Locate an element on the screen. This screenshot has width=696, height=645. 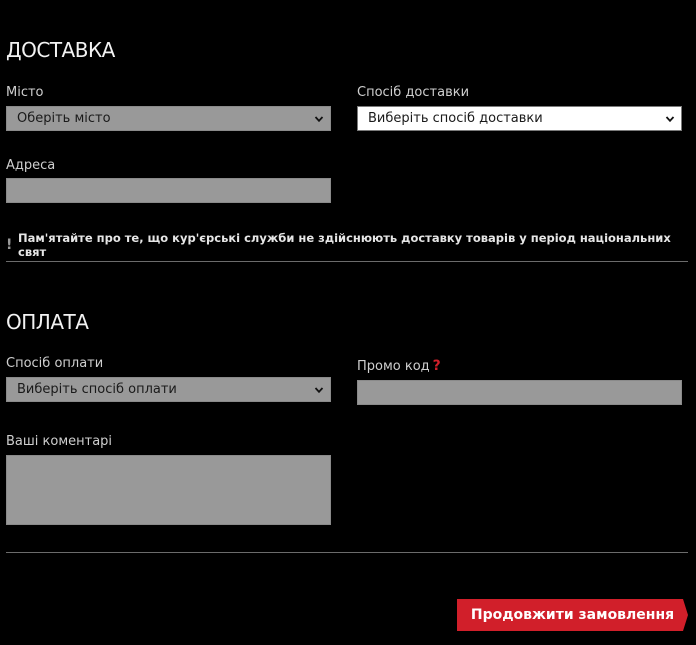
delivery-method-select: Виберіть спосіб доставки is located at coordinates (519, 118).